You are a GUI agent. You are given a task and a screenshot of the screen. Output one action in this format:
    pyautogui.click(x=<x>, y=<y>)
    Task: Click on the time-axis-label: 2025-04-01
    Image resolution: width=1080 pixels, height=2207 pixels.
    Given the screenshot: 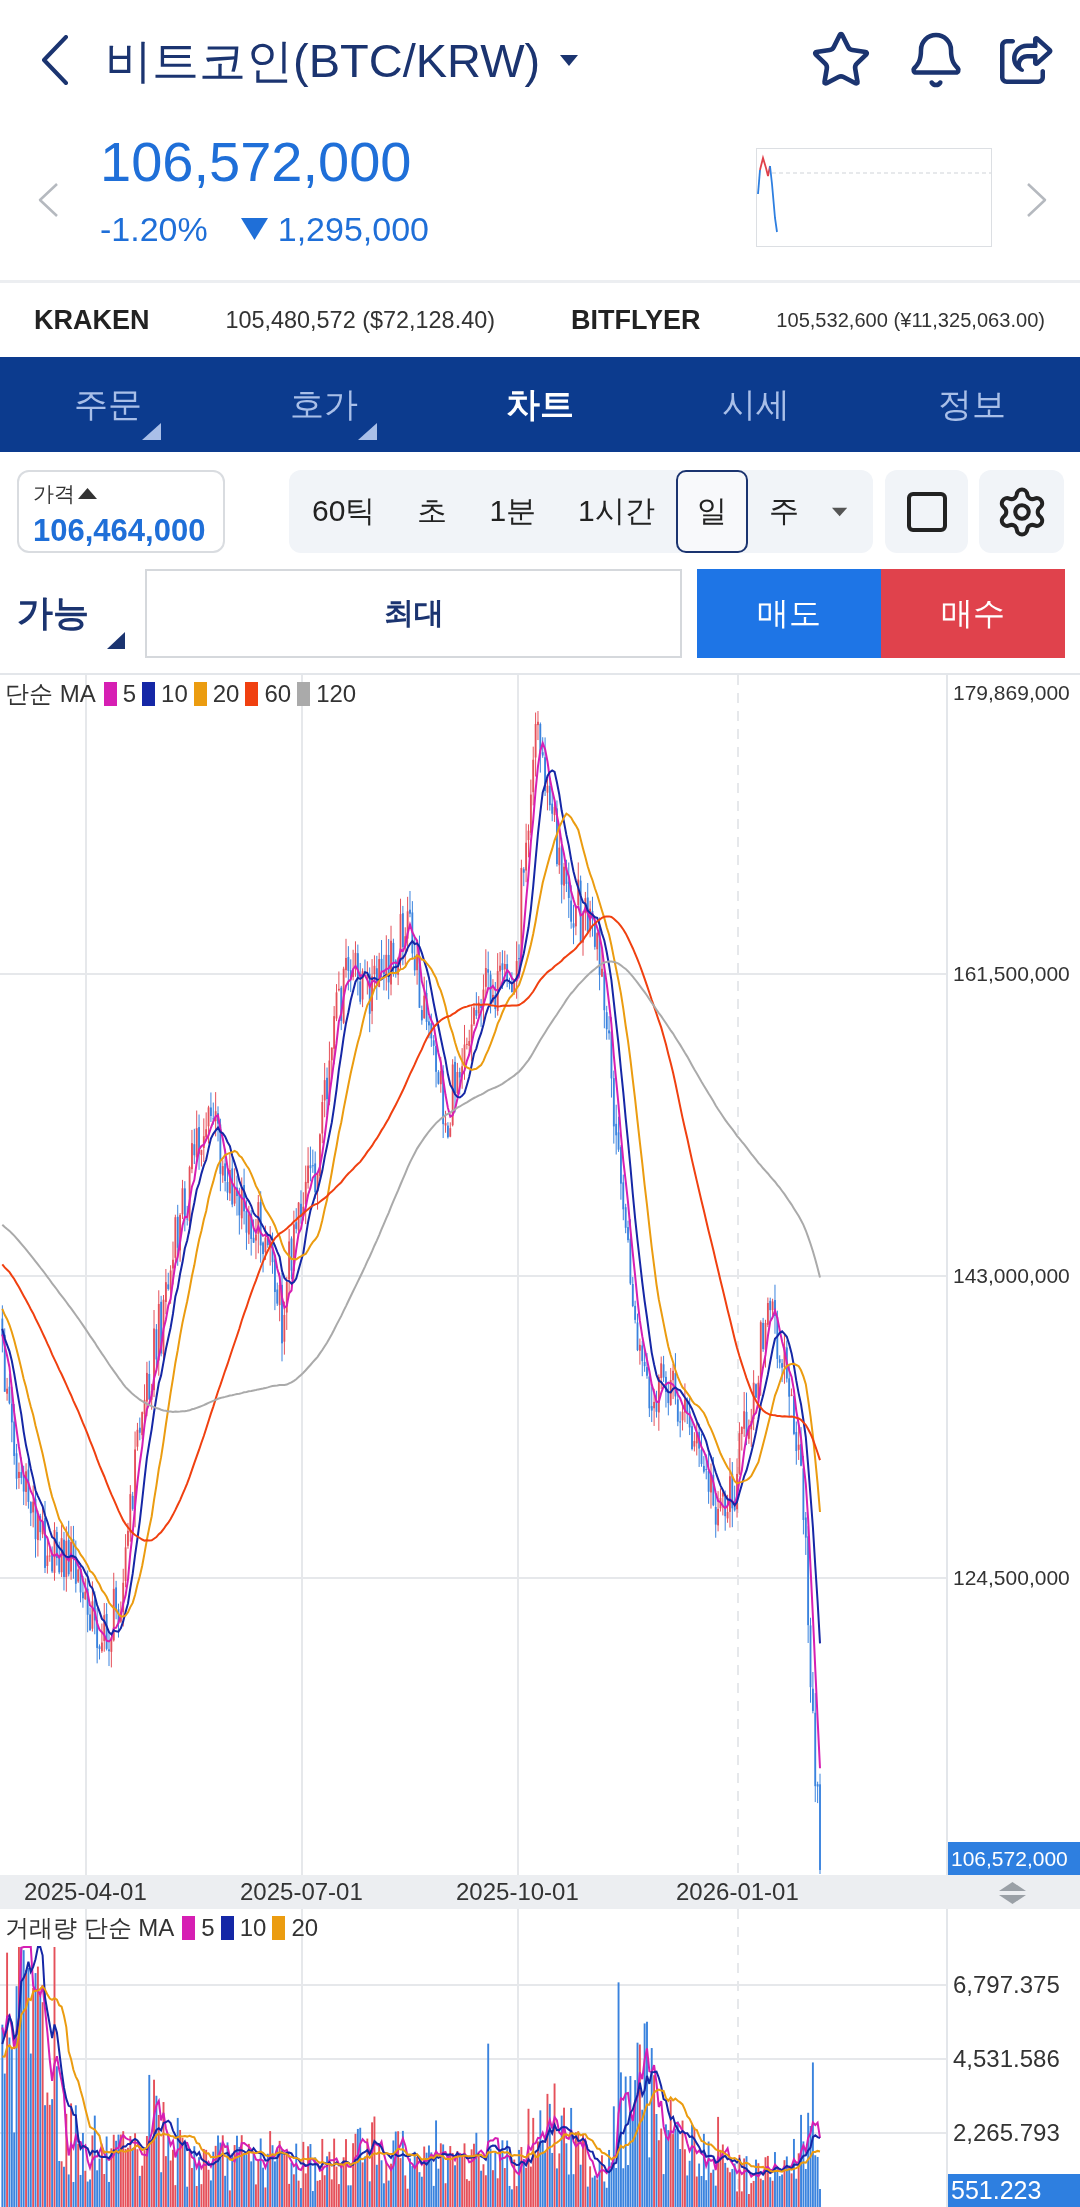 What is the action you would take?
    pyautogui.click(x=85, y=1892)
    